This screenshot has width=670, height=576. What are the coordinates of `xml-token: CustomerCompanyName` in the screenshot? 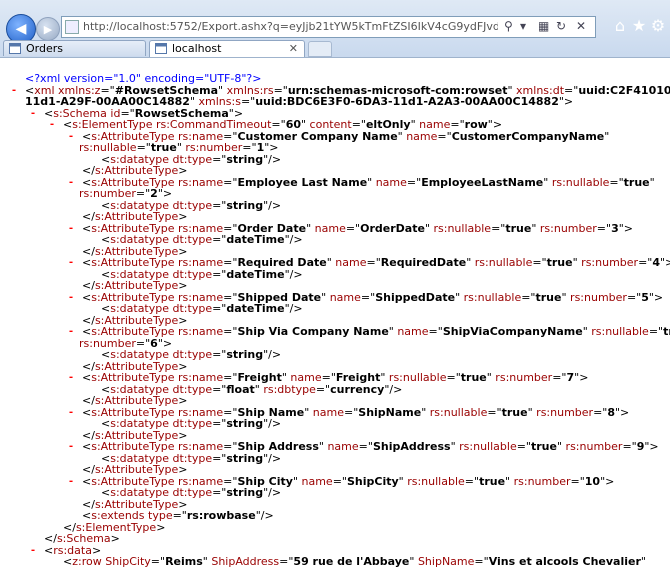 It's located at (528, 136).